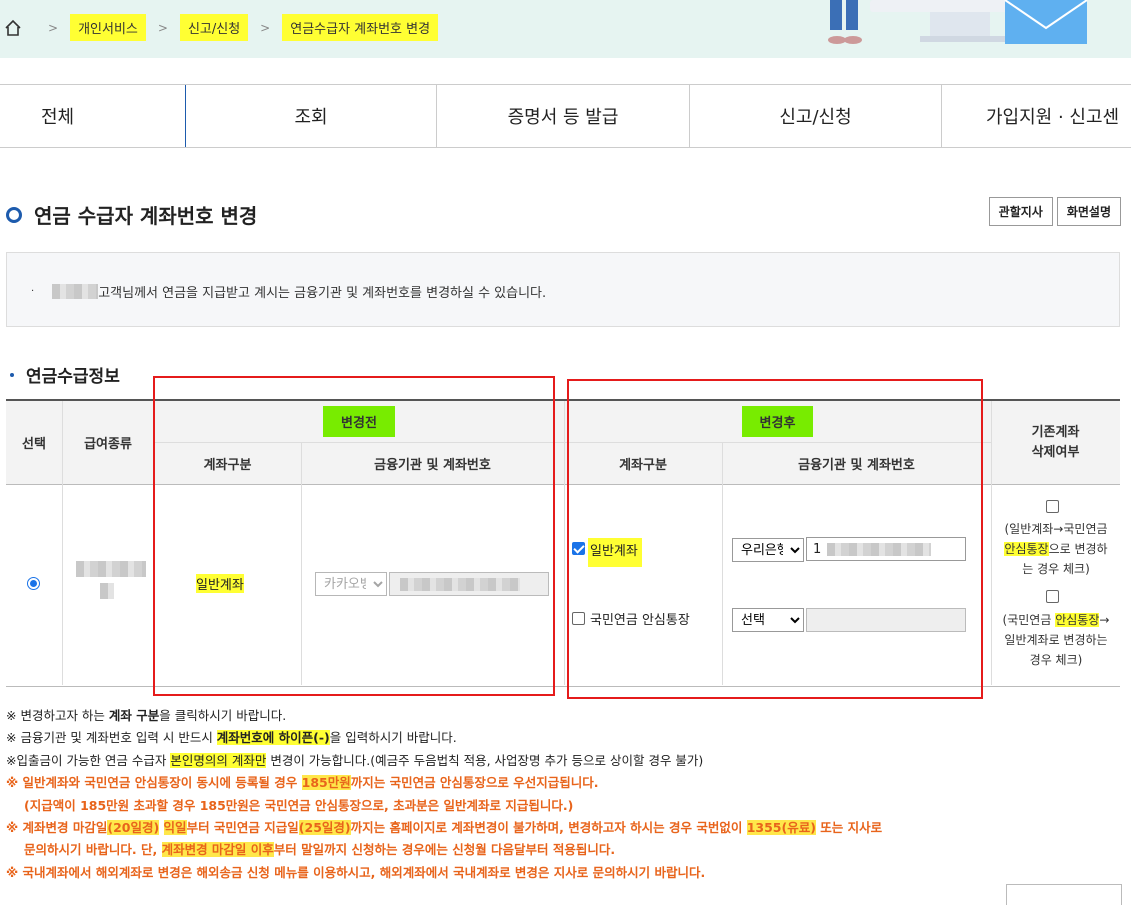 The image size is (1131, 905). Describe the element at coordinates (1104, 620) in the screenshot. I see `note-text: →` at that location.